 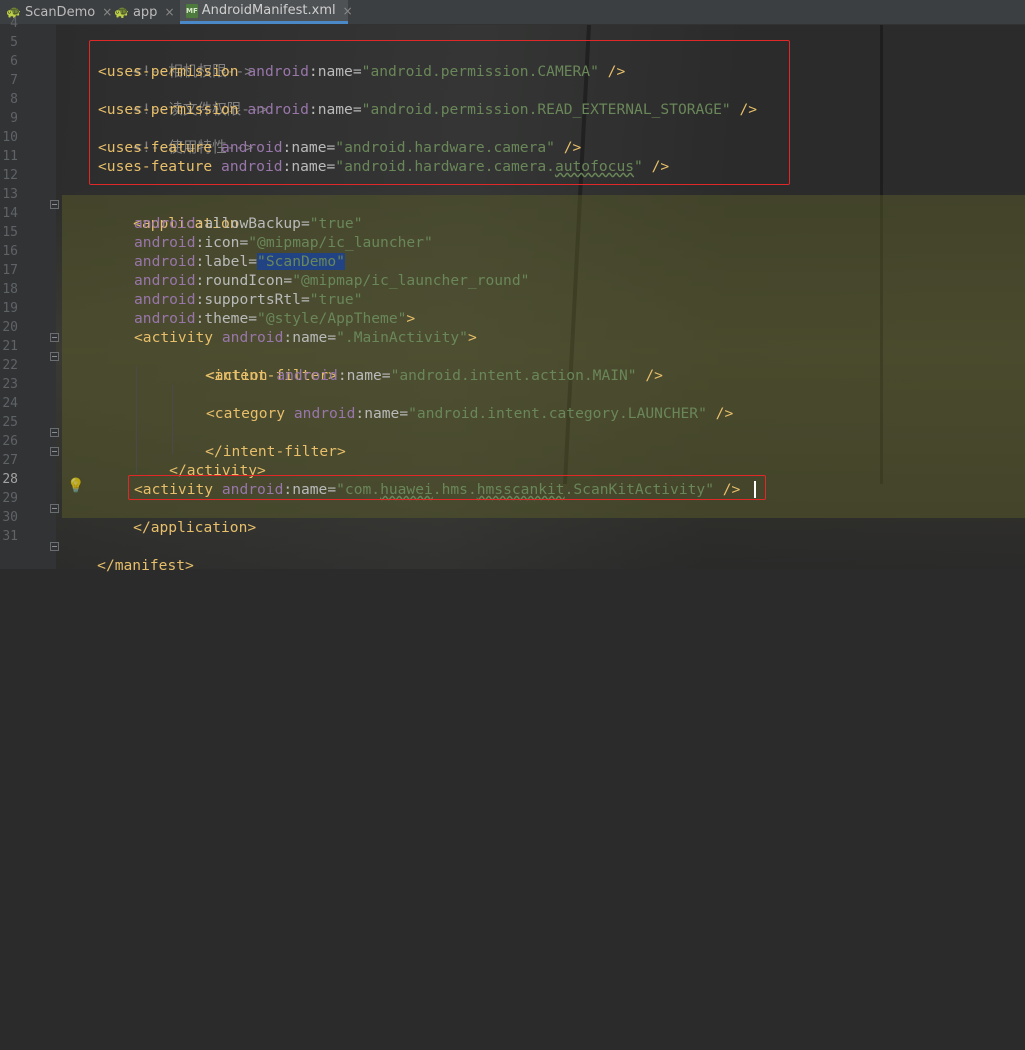 What do you see at coordinates (9, 137) in the screenshot?
I see `line-number: 10` at bounding box center [9, 137].